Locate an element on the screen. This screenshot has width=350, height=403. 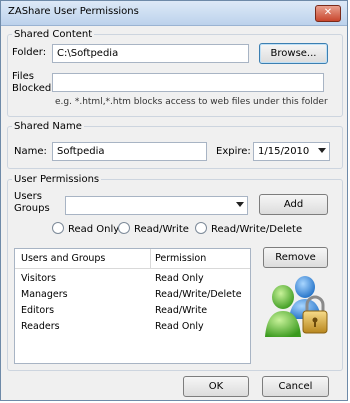
title-bar: ZAShare User Permissions ✕ is located at coordinates (174, 13).